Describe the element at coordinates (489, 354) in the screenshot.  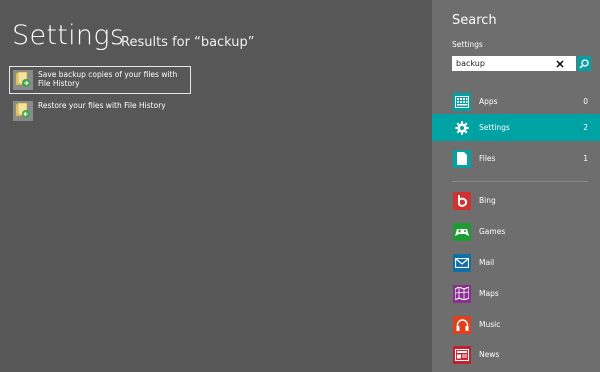
I see `app-label: News` at that location.